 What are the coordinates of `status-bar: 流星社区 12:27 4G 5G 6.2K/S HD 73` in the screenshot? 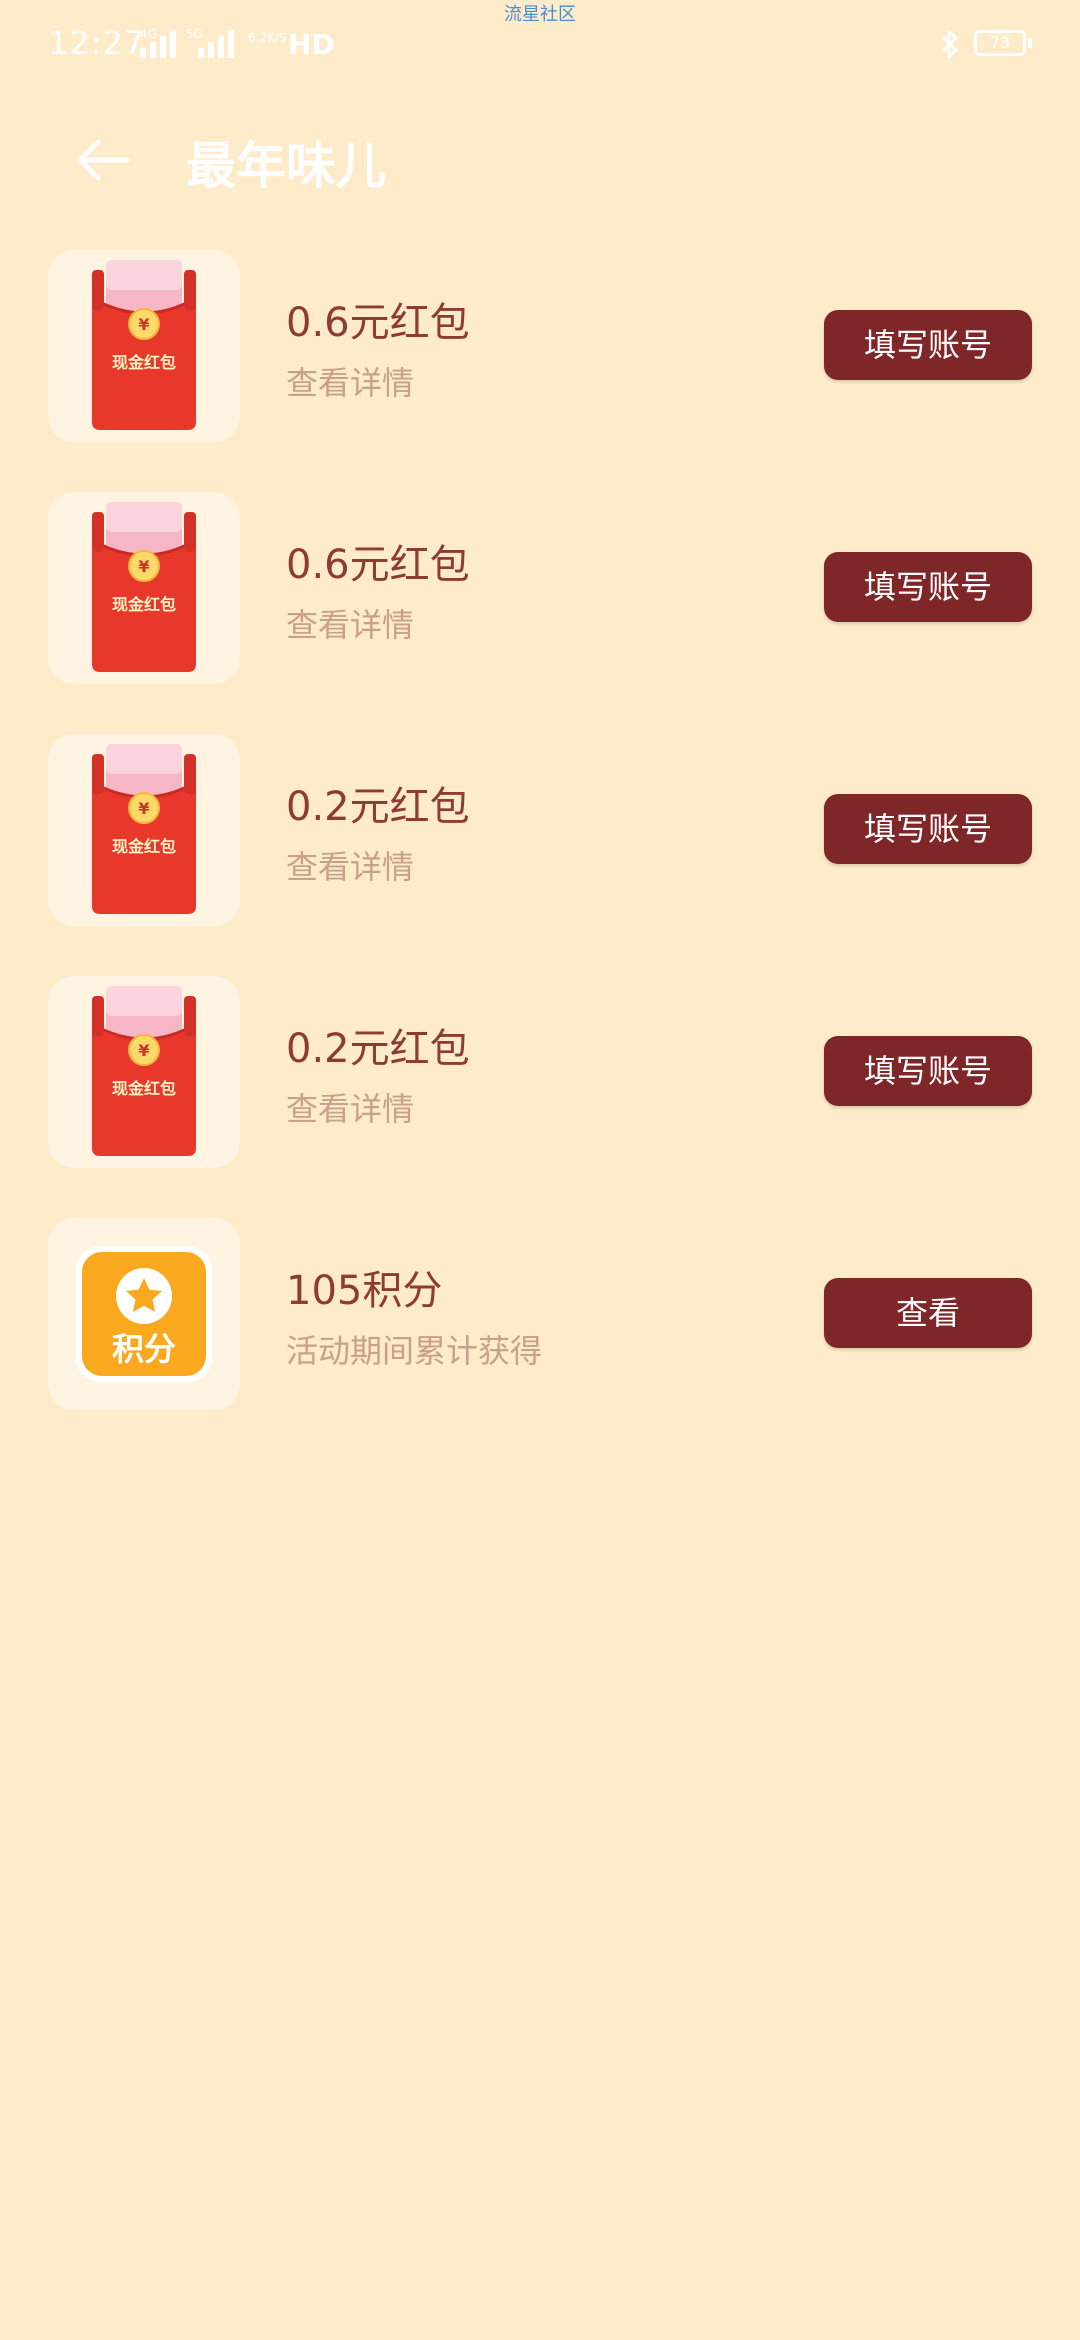 It's located at (540, 45).